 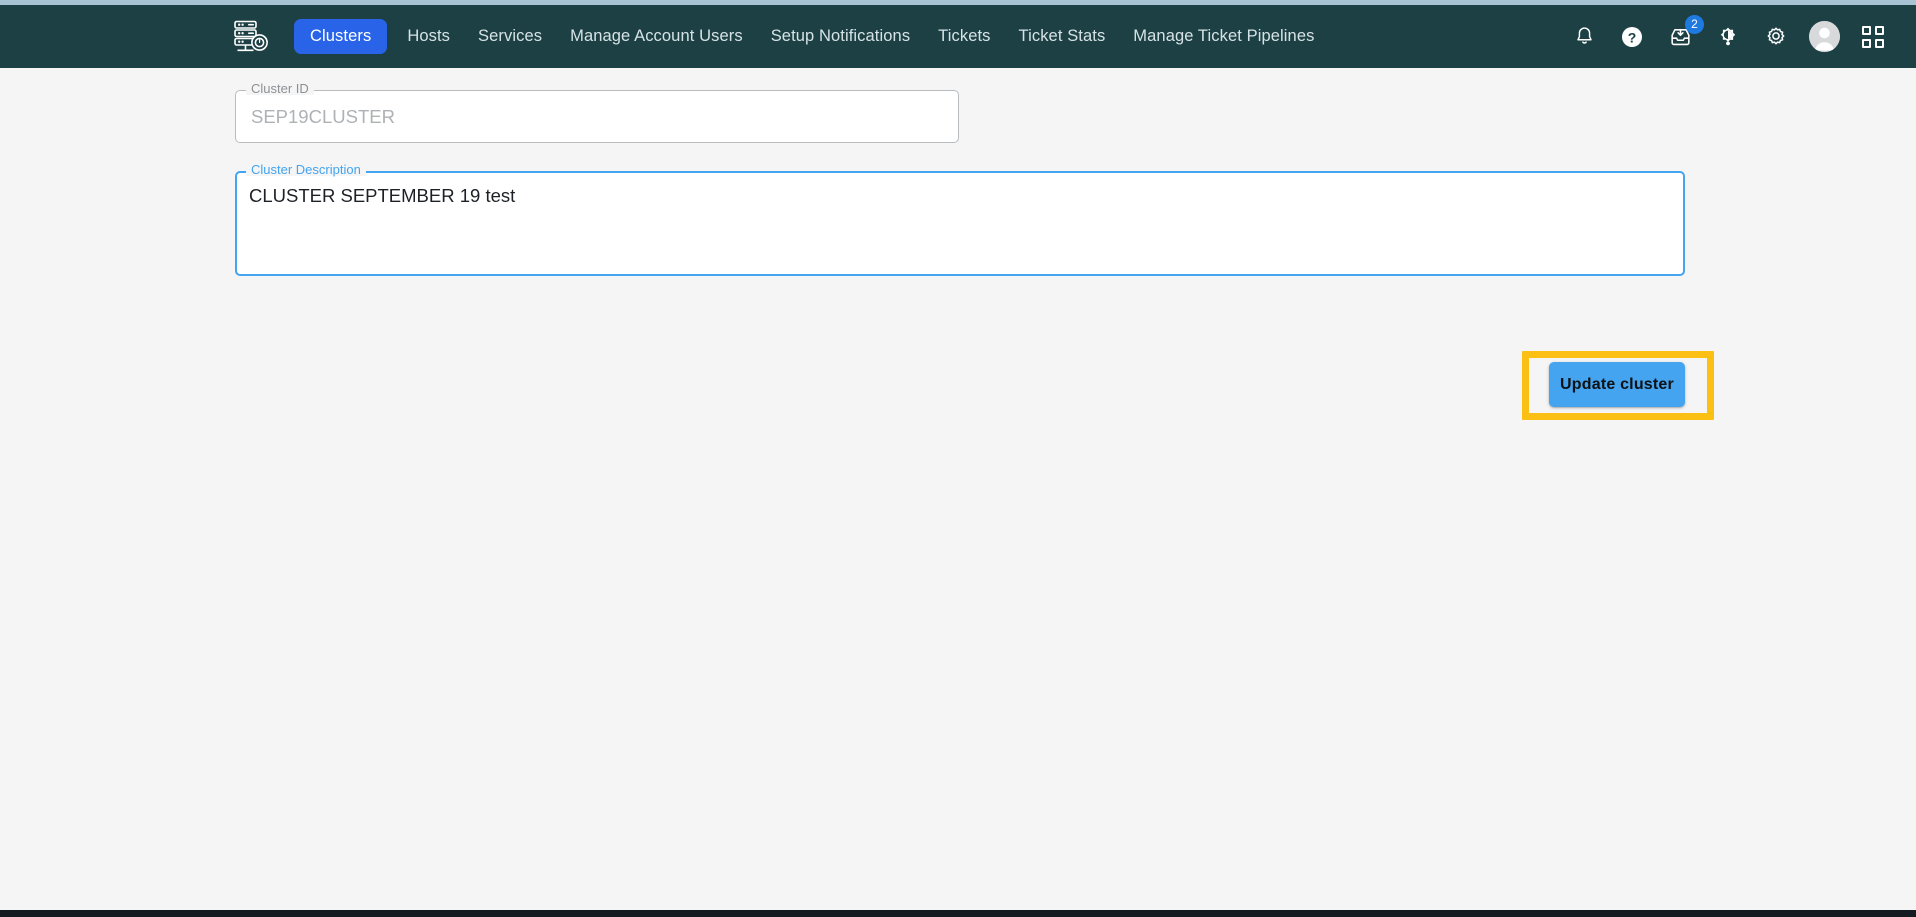 I want to click on gear-icon, so click(x=1776, y=35).